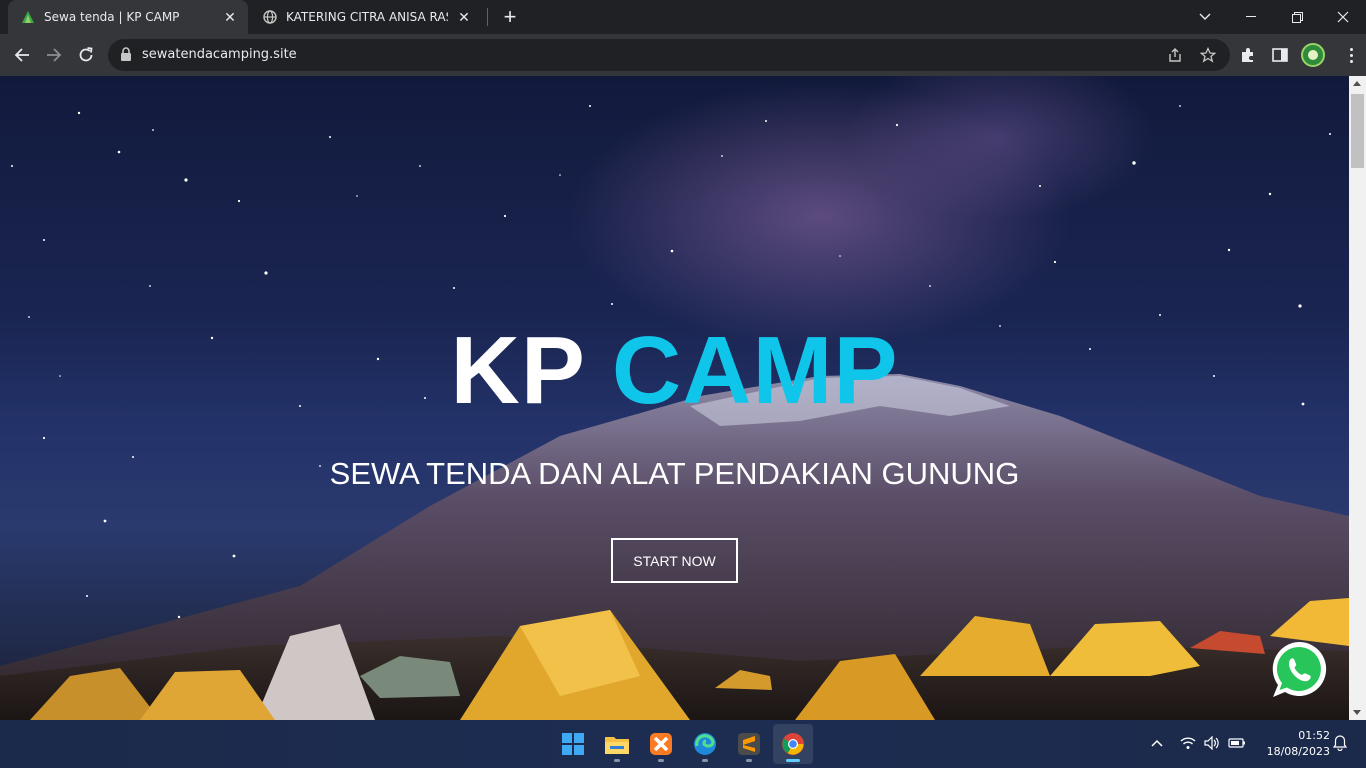 The width and height of the screenshot is (1366, 768). What do you see at coordinates (487, 17) in the screenshot?
I see `tab-separator` at bounding box center [487, 17].